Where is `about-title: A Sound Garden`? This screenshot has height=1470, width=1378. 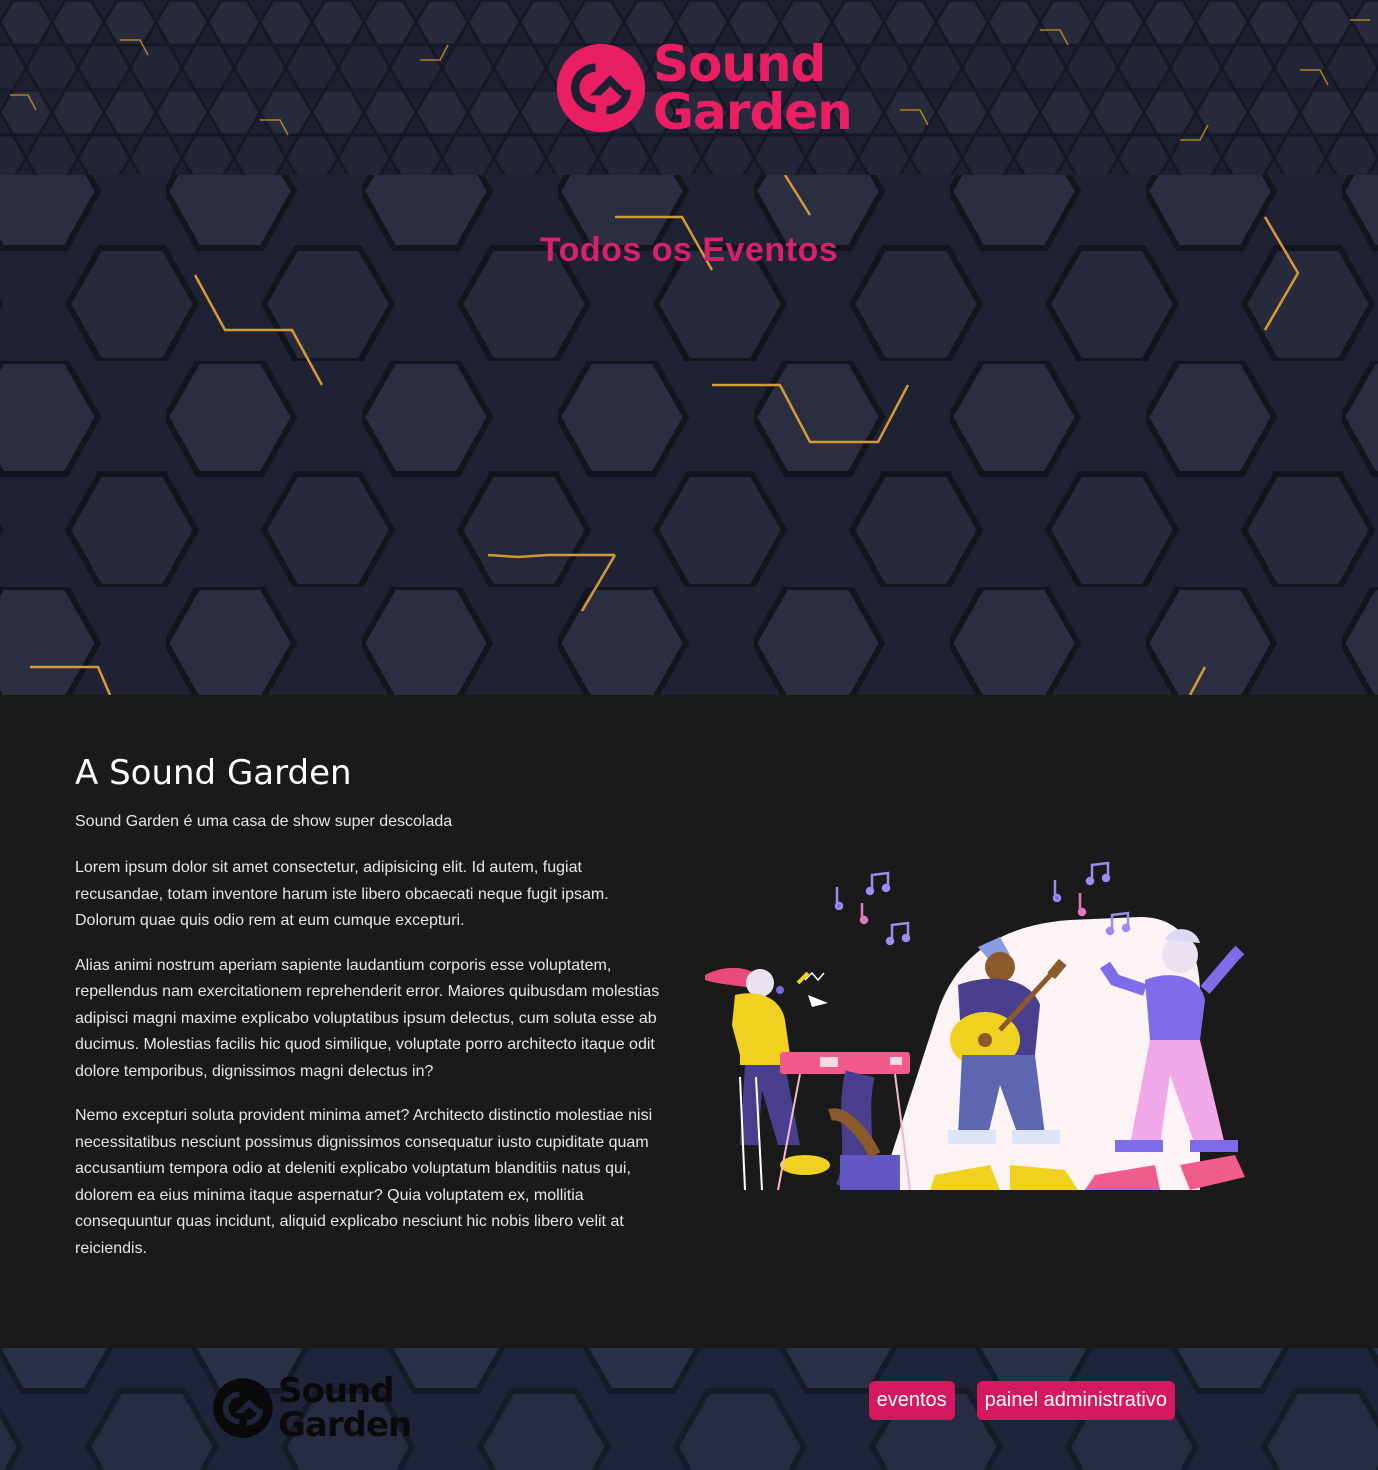
about-title: A Sound Garden is located at coordinates (213, 773).